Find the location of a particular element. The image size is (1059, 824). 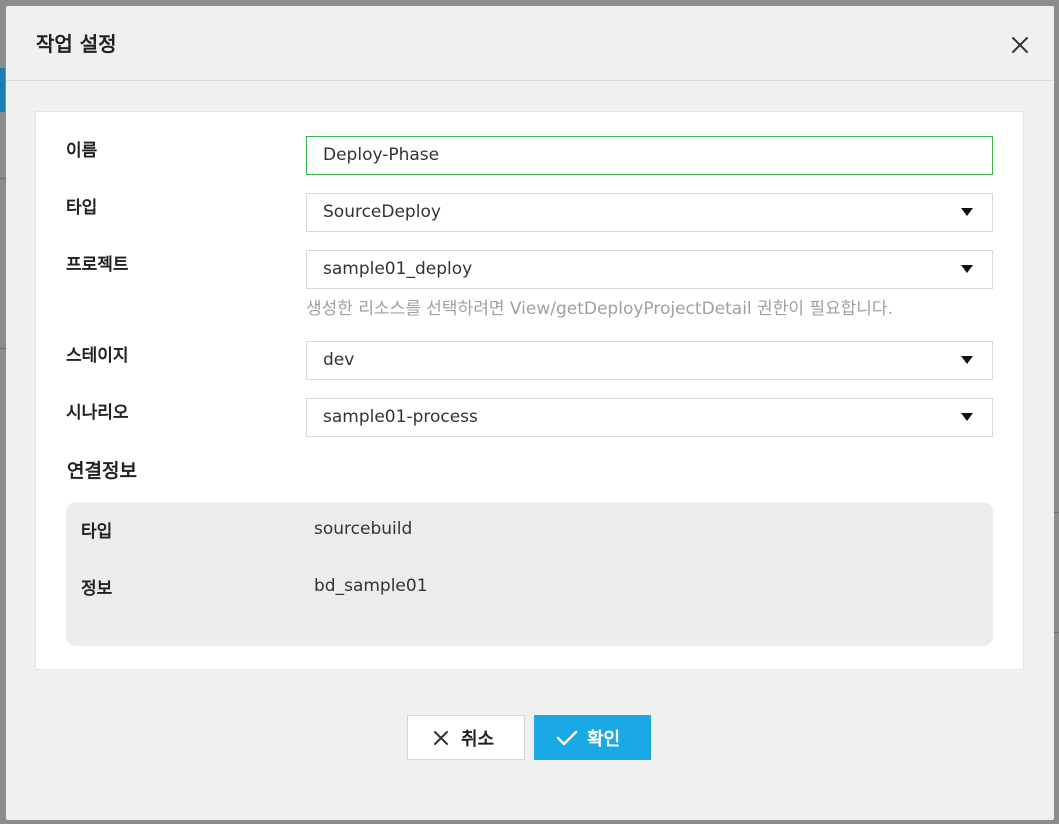

confirm-button: 확인 is located at coordinates (592, 737).